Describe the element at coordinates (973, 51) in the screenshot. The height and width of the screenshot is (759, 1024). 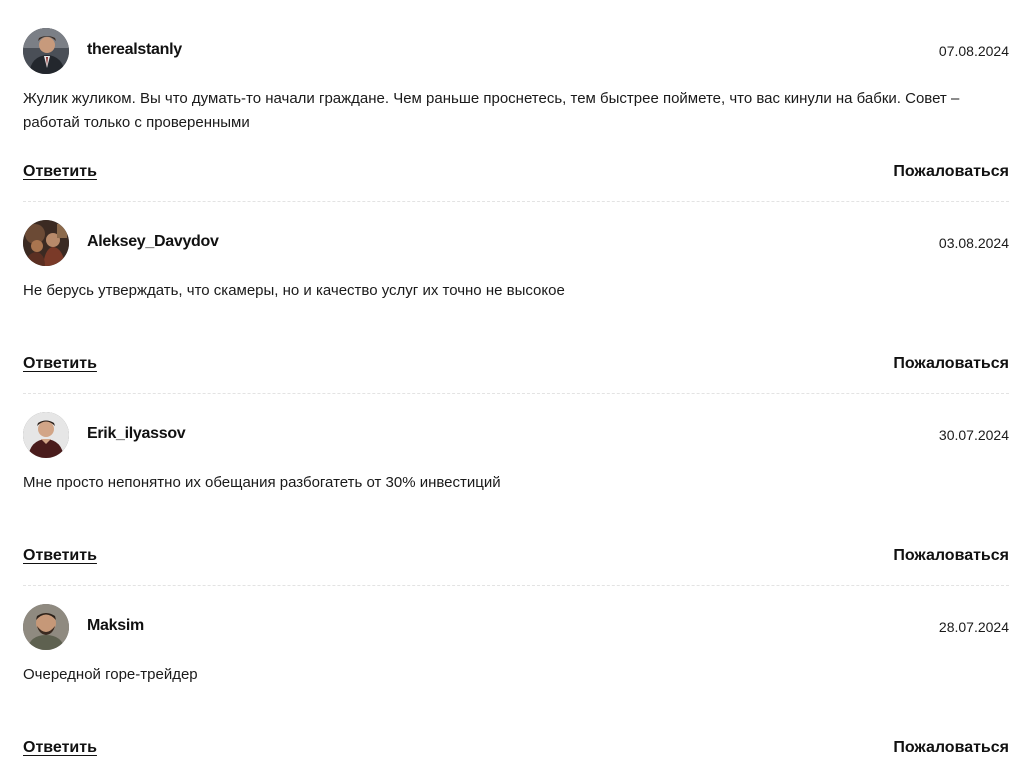
I see `comment-date: 07.08.2024` at that location.